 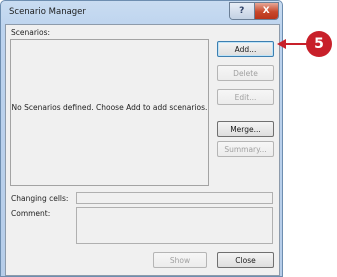 I want to click on changing-cells-label: Changing cells:, so click(x=40, y=198).